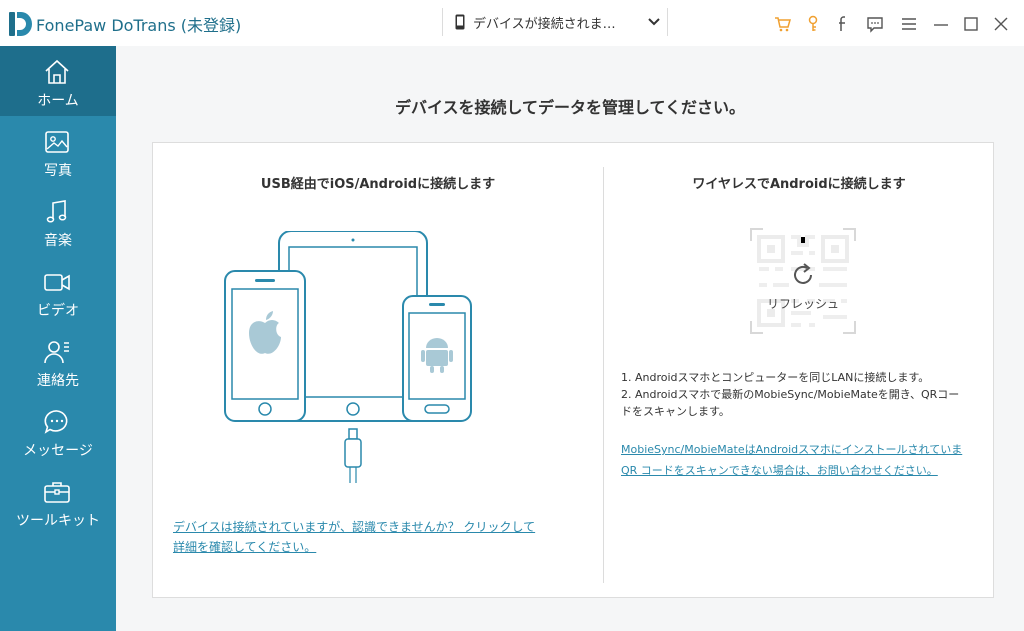 The image size is (1024, 631). I want to click on sidebar-item-label: メッセージ, so click(58, 451).